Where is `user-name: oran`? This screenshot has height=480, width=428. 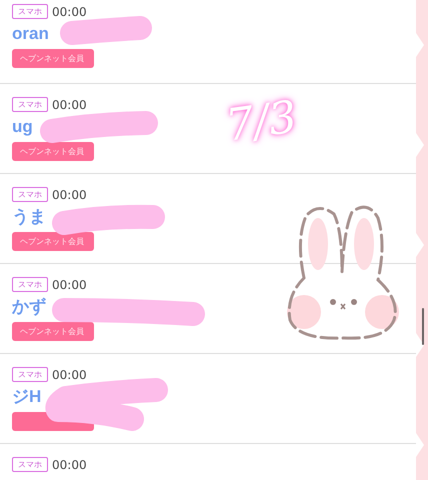 user-name: oran is located at coordinates (30, 34).